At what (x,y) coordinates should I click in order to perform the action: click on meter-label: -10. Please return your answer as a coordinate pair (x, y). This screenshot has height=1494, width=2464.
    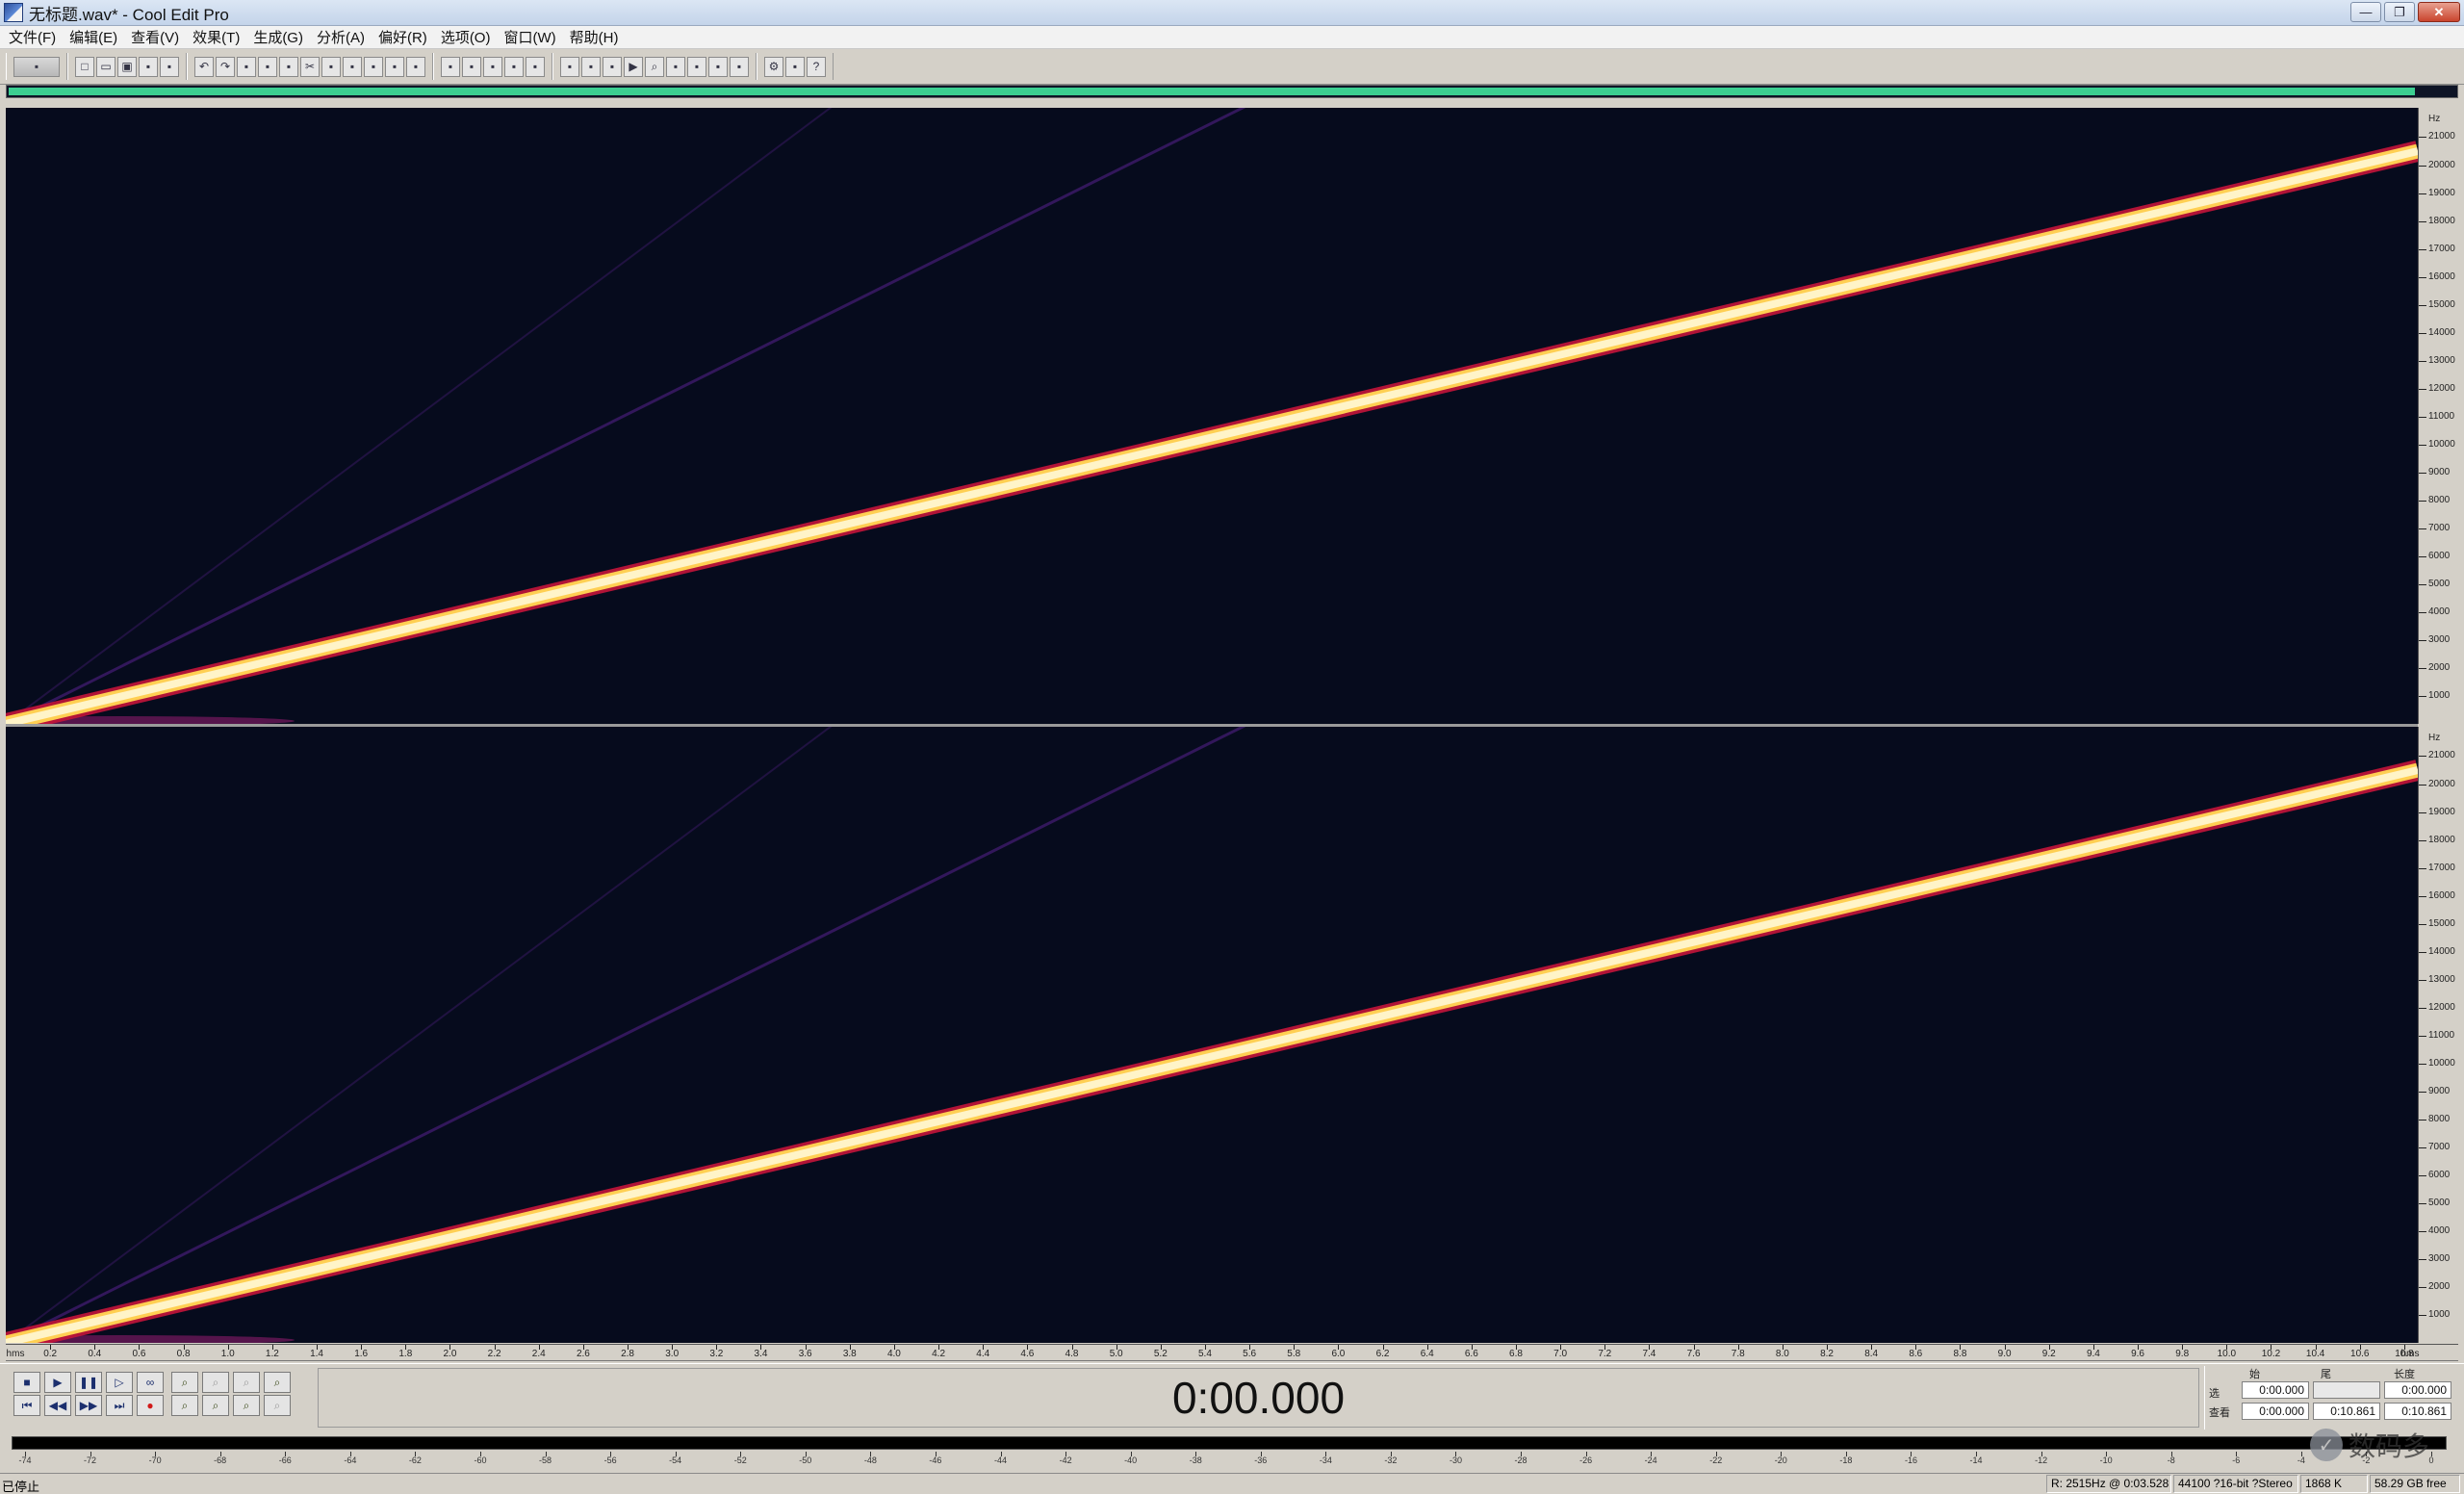
    Looking at the image, I should click on (2106, 1460).